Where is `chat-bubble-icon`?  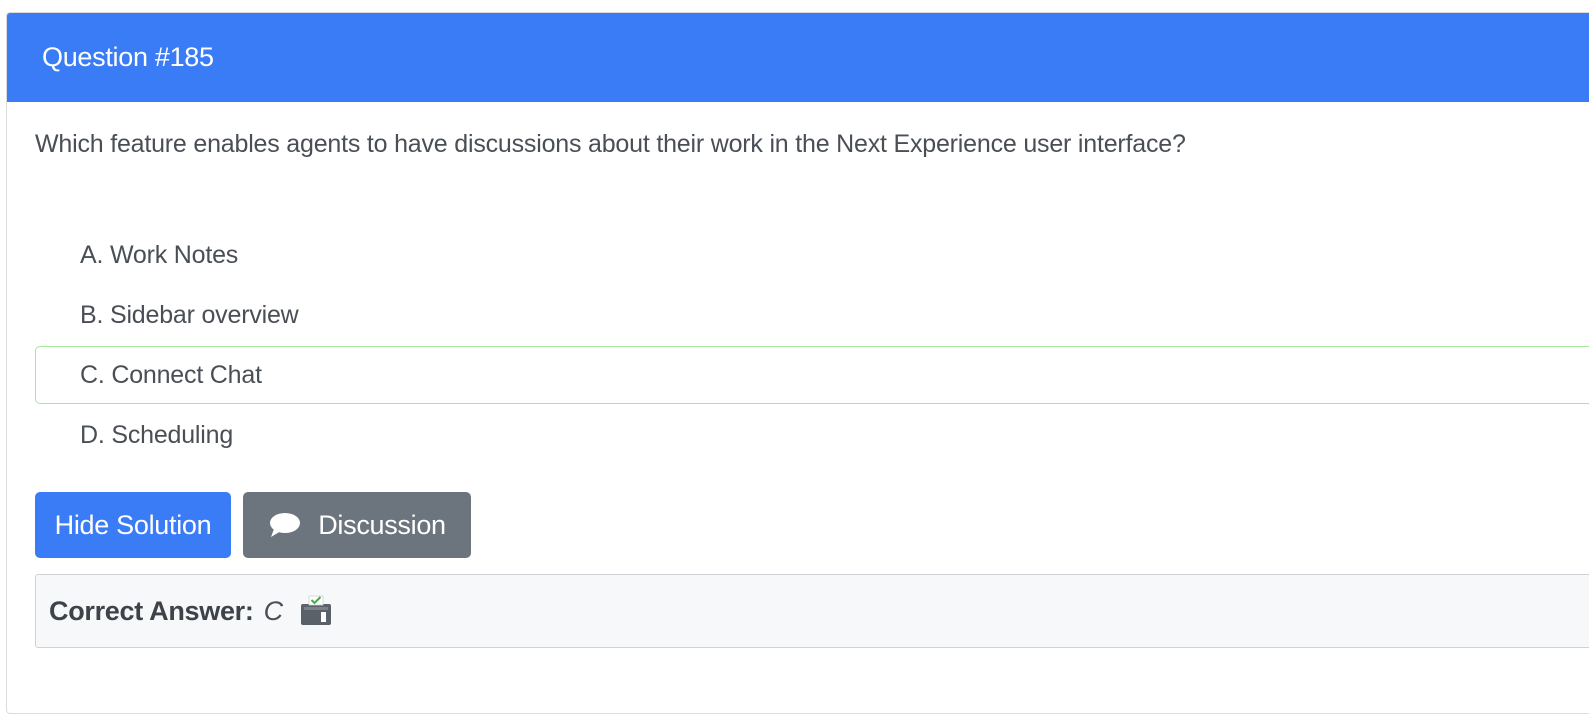 chat-bubble-icon is located at coordinates (285, 525).